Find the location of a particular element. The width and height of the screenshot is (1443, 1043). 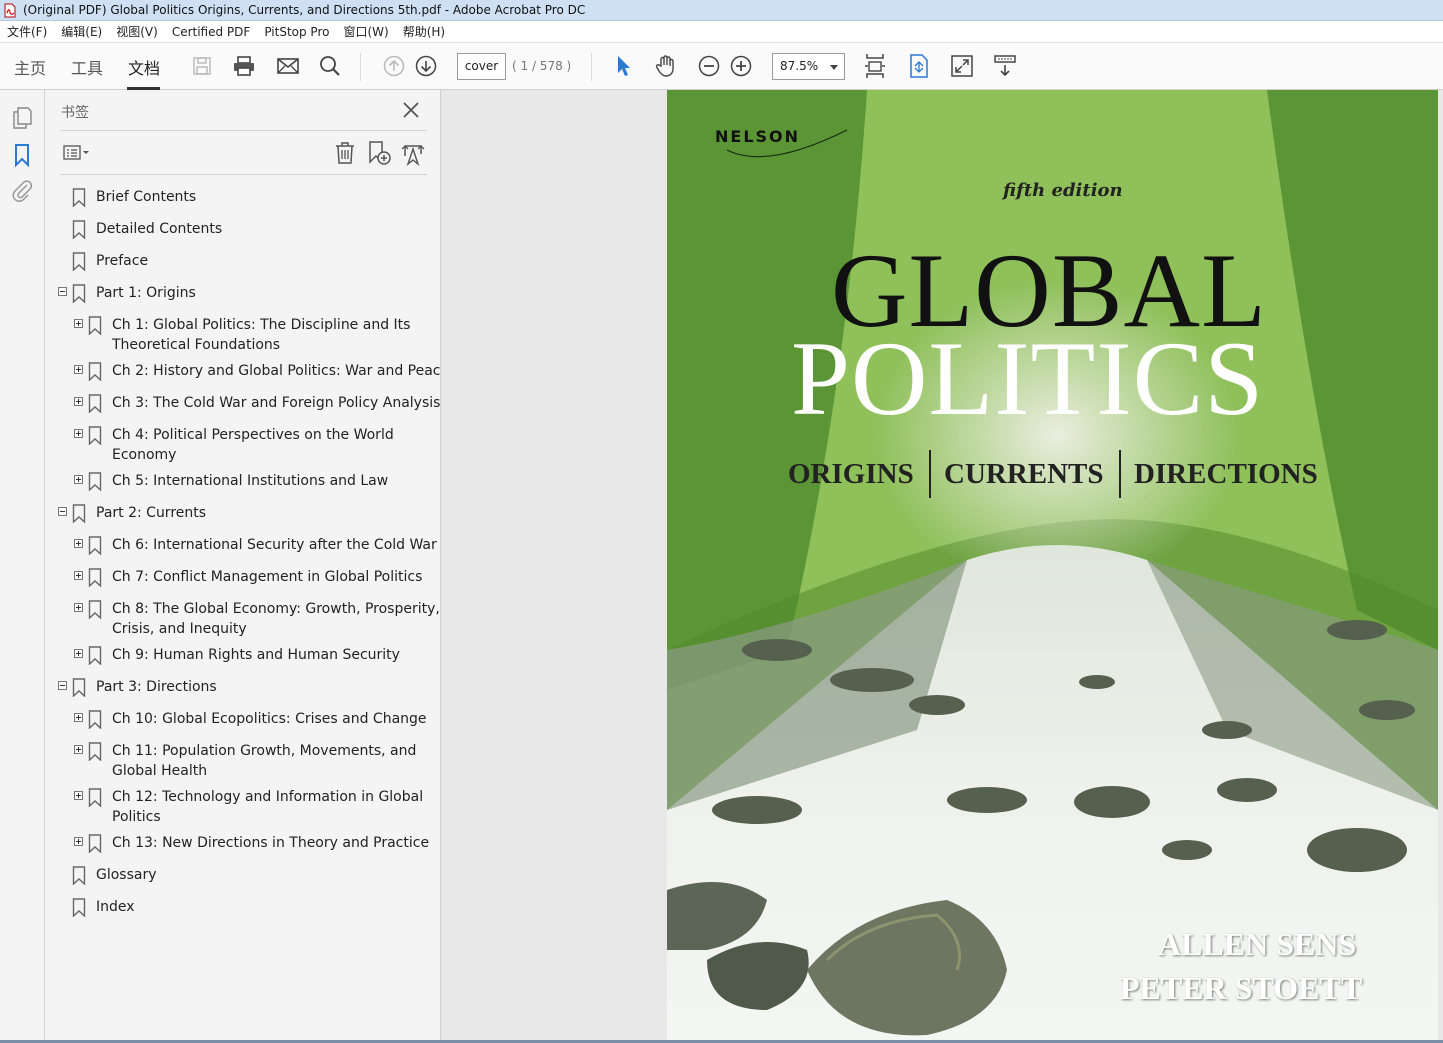

bookmark-label-continued: Theoretical Foundations is located at coordinates (196, 345).